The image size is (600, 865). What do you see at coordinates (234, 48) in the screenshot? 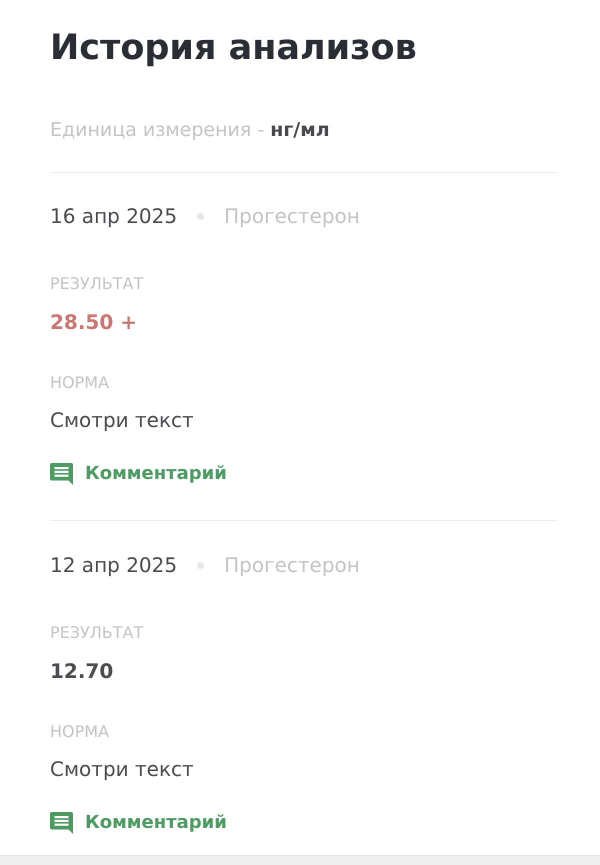
I see `page-title: История анализов` at bounding box center [234, 48].